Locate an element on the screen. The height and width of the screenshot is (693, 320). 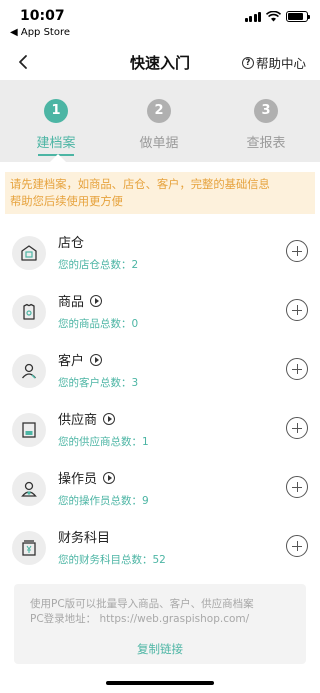
item-title-text: 客户 is located at coordinates (71, 361).